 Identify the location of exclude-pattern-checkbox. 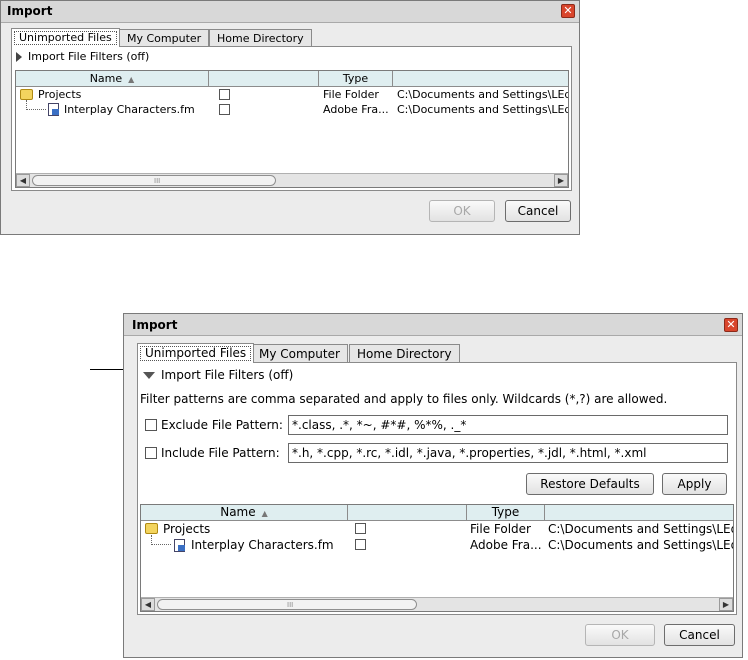
(151, 425).